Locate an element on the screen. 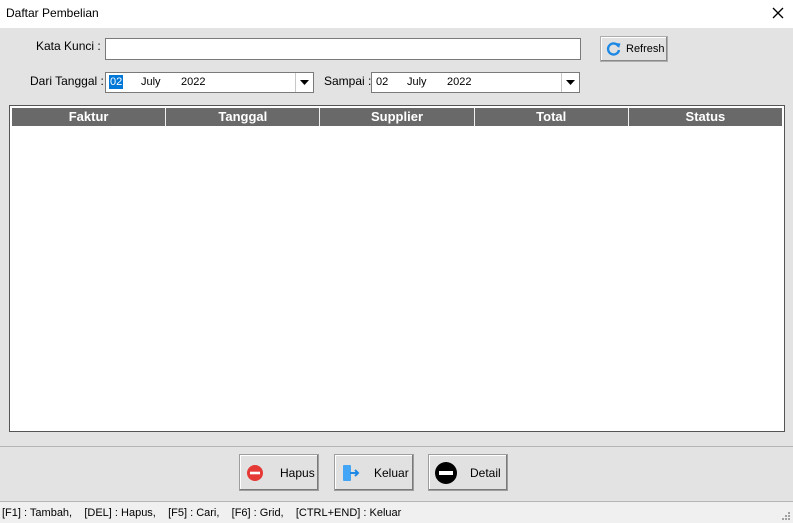 This screenshot has width=793, height=523. from-year: 2022 is located at coordinates (193, 82).